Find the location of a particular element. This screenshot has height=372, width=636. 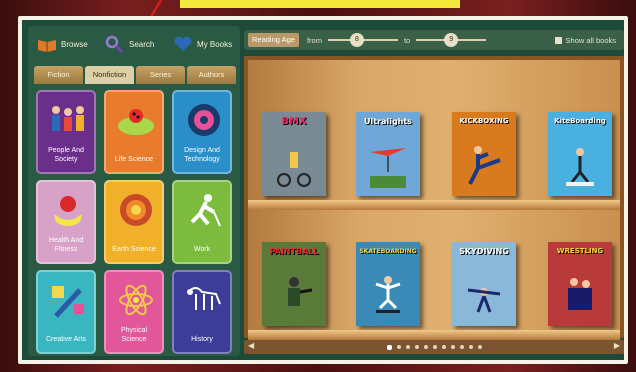

category-label: People And Society is located at coordinates (66, 155).